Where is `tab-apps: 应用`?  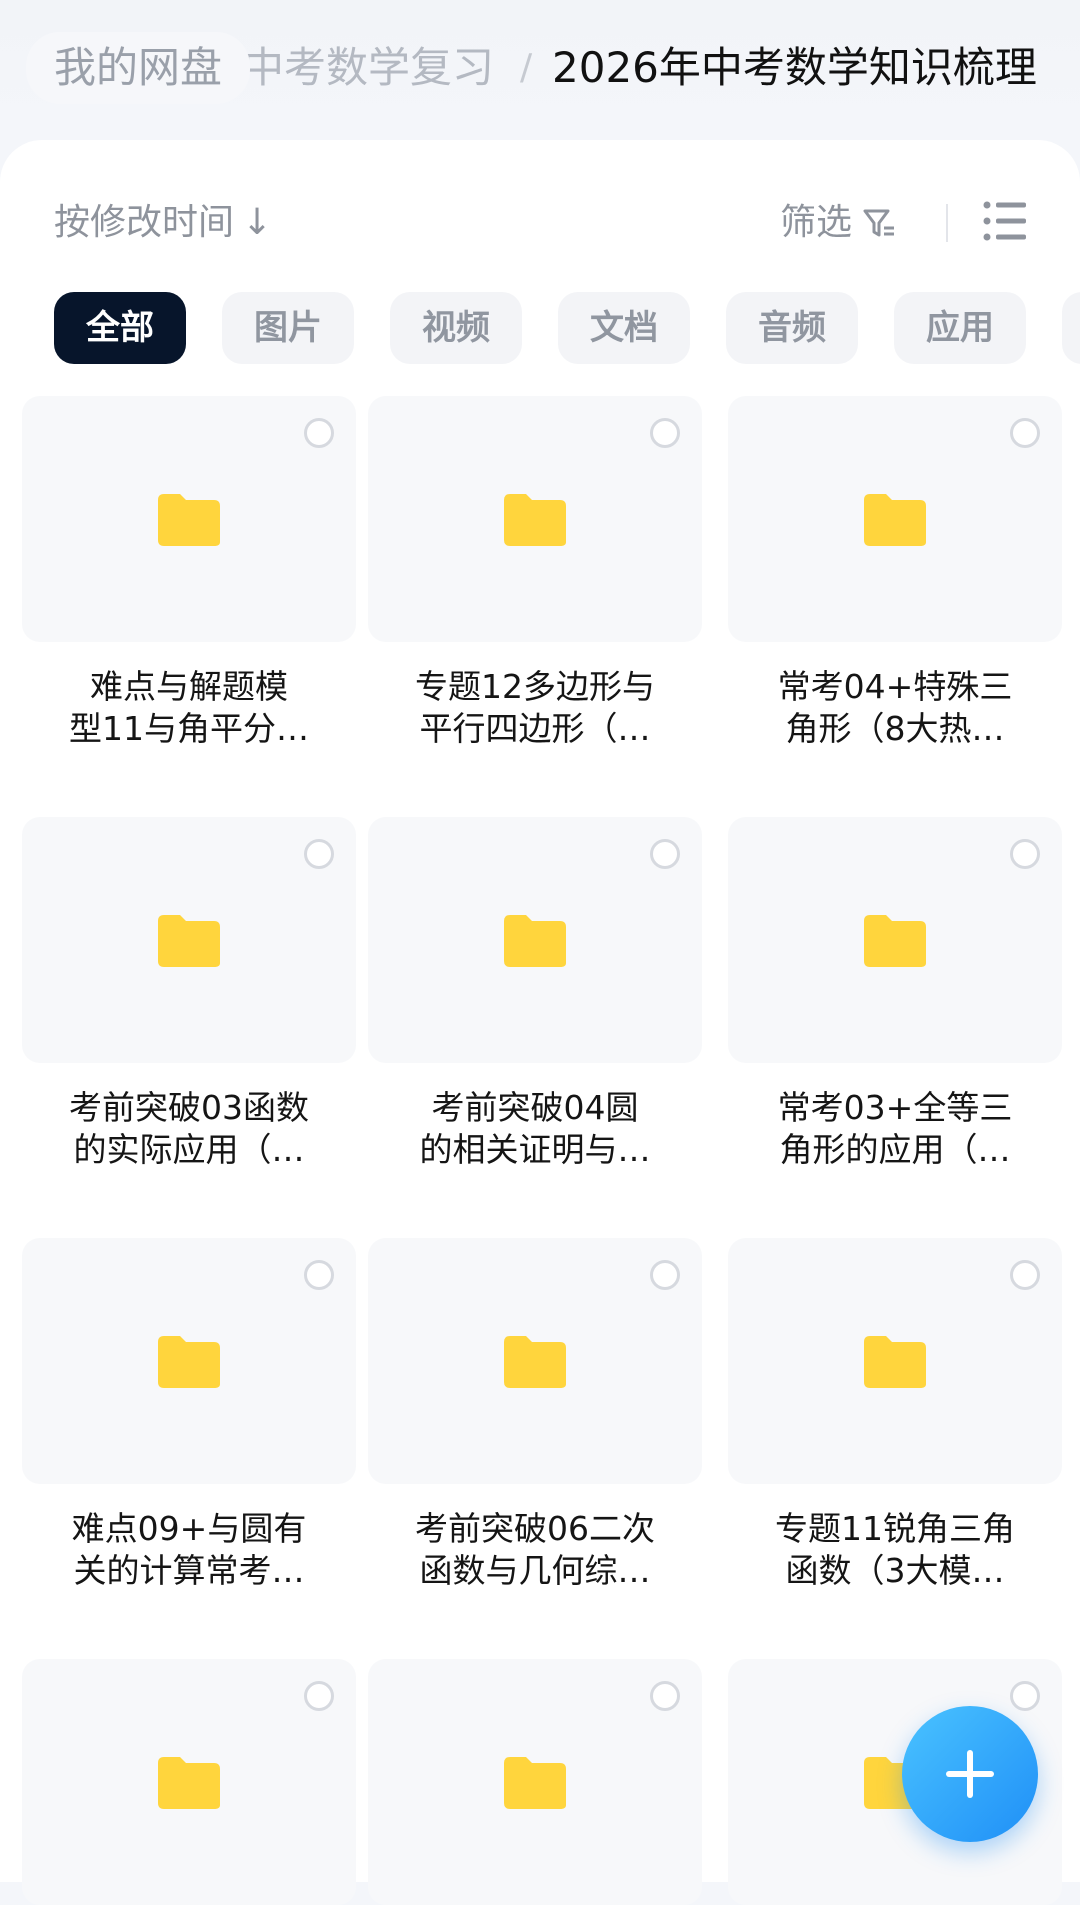
tab-apps: 应用 is located at coordinates (960, 328).